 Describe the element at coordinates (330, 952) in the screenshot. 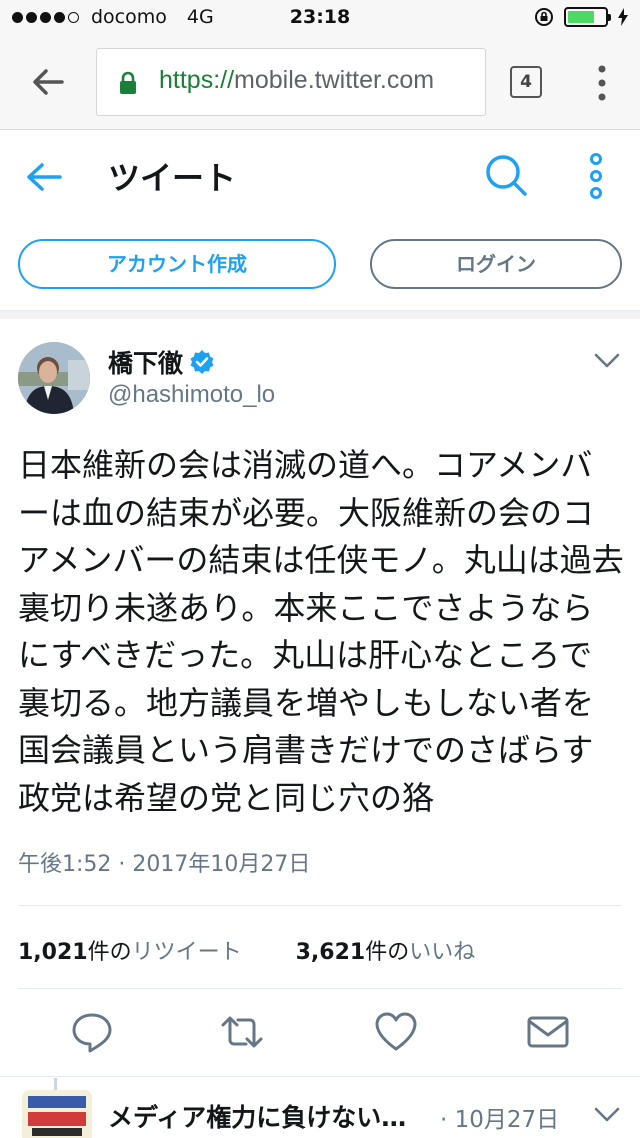

I see `like-count-value: 3,621` at that location.